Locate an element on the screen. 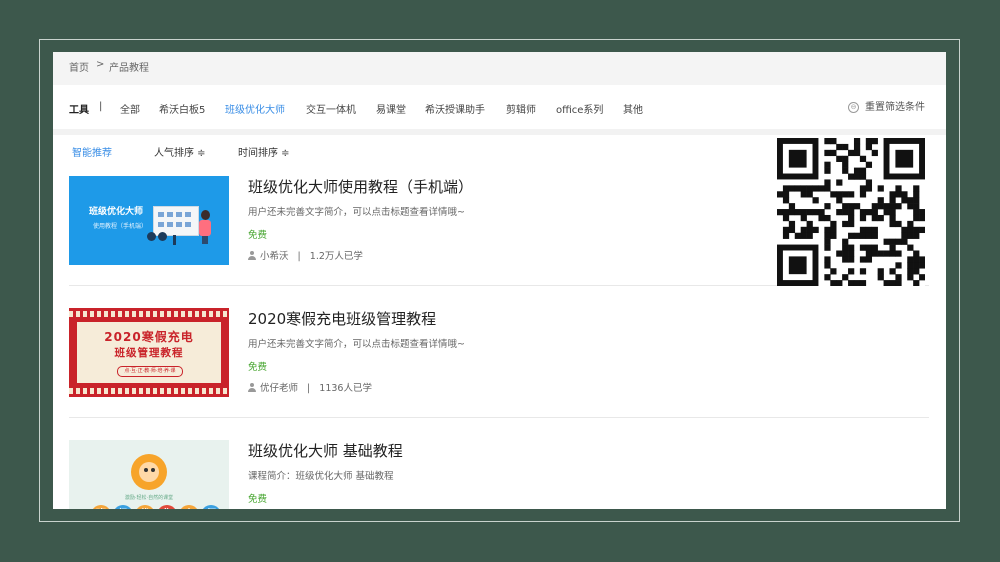  course-title: 2020寒假充电班级管理教程 is located at coordinates (342, 318).